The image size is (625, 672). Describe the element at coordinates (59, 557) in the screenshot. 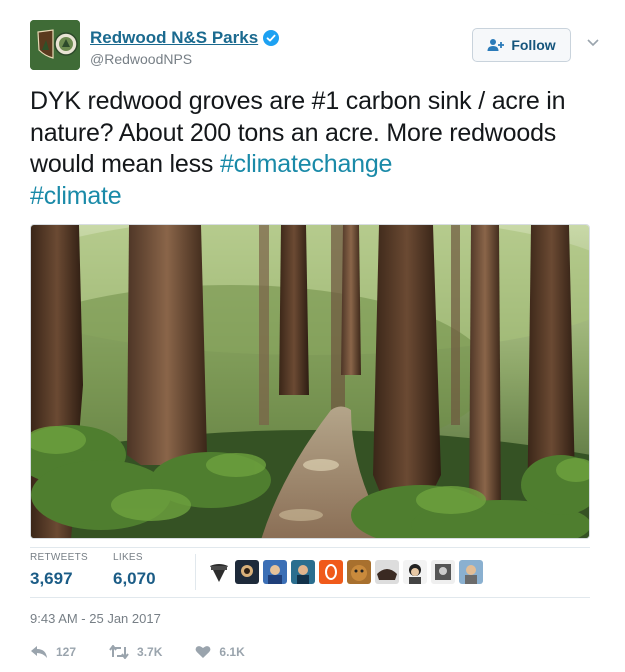

I see `retweets-label: RETWEETS` at that location.